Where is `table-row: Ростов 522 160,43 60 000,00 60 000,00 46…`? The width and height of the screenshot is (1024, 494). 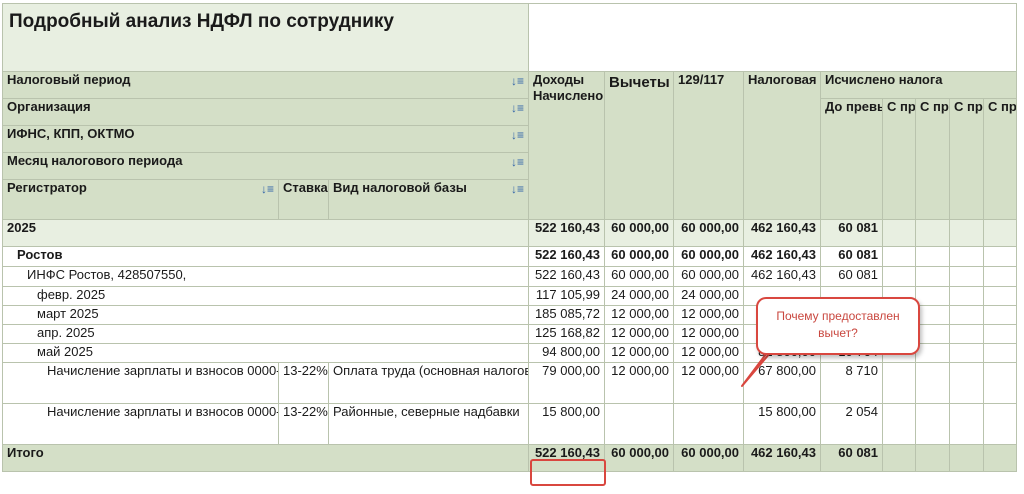
table-row: Ростов 522 160,43 60 000,00 60 000,00 46… is located at coordinates (509, 256).